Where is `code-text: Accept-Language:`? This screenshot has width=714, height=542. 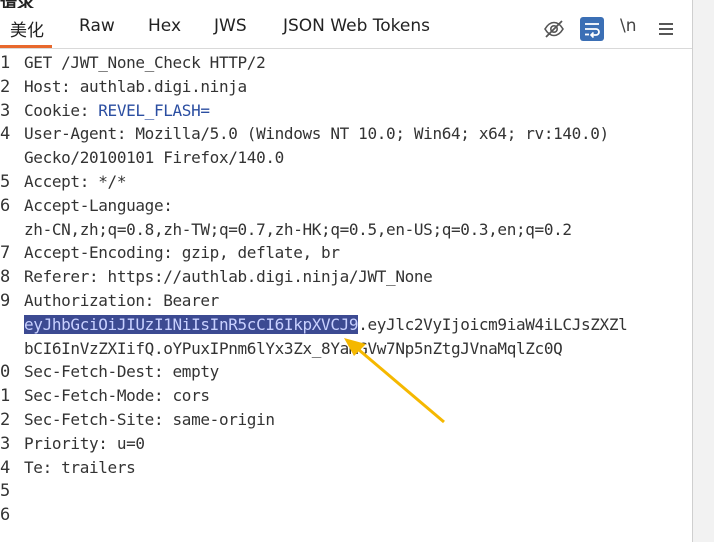 code-text: Accept-Language: is located at coordinates (98, 205).